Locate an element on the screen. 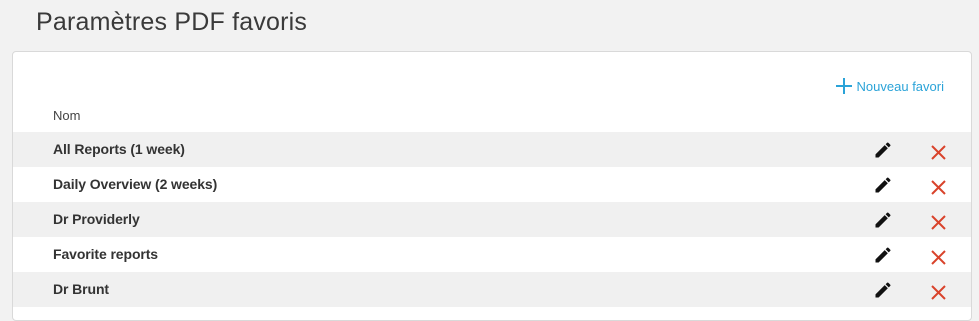 The image size is (979, 321). table-row: Dr Providerly is located at coordinates (492, 219).